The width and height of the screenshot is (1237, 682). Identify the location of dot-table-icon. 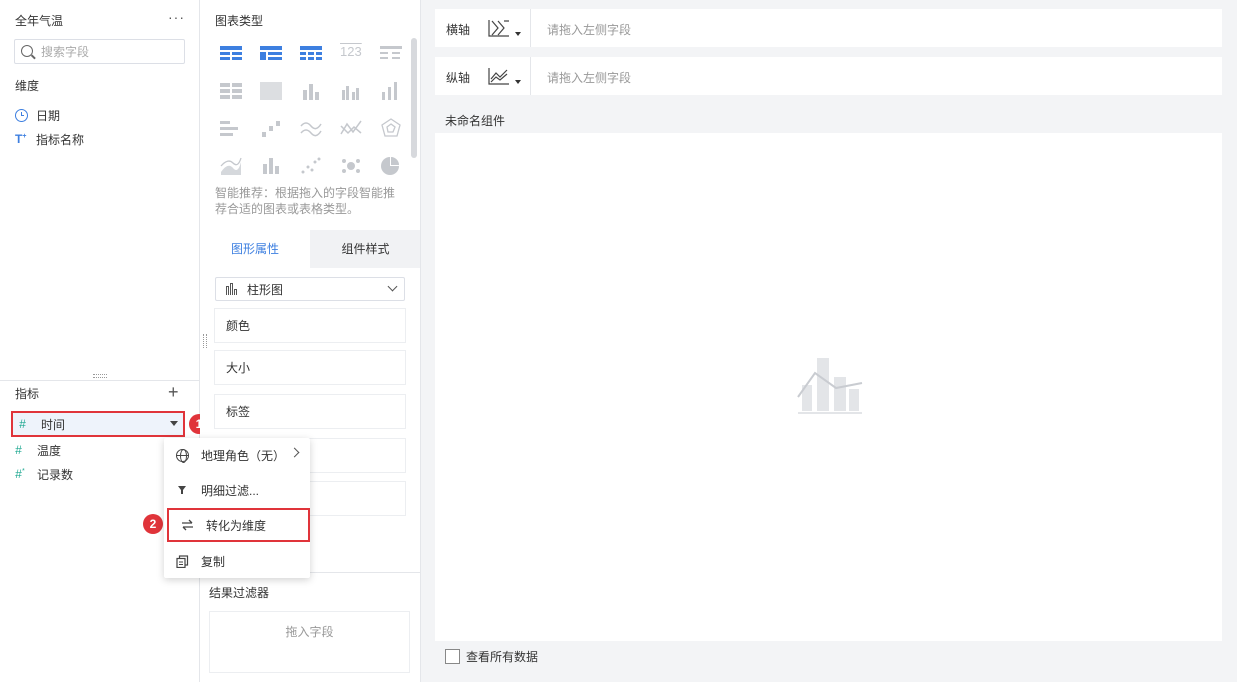
(231, 91).